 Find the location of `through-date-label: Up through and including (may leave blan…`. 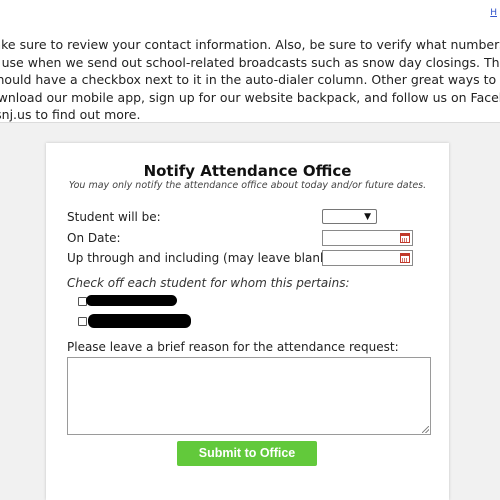

through-date-label: Up through and including (may leave blan… is located at coordinates (201, 258).